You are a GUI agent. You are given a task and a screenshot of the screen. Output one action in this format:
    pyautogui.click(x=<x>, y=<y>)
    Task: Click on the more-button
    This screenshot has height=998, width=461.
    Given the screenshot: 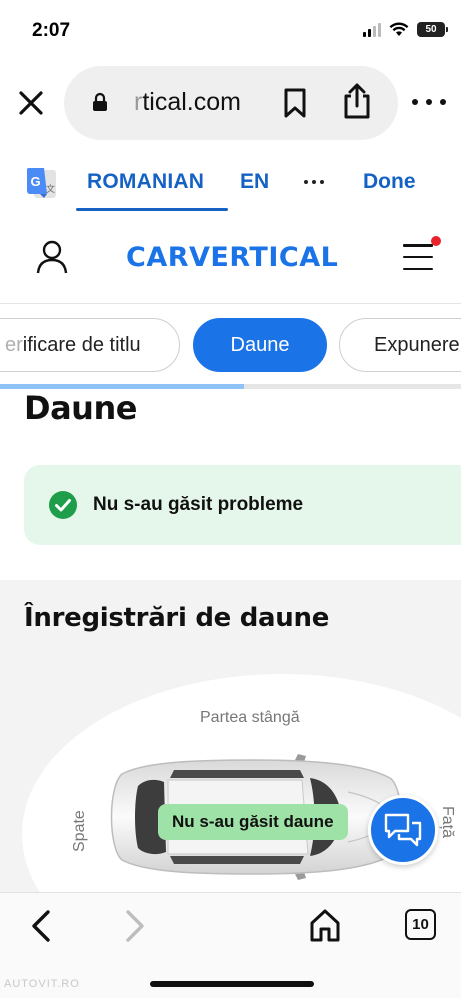 What is the action you would take?
    pyautogui.click(x=429, y=102)
    